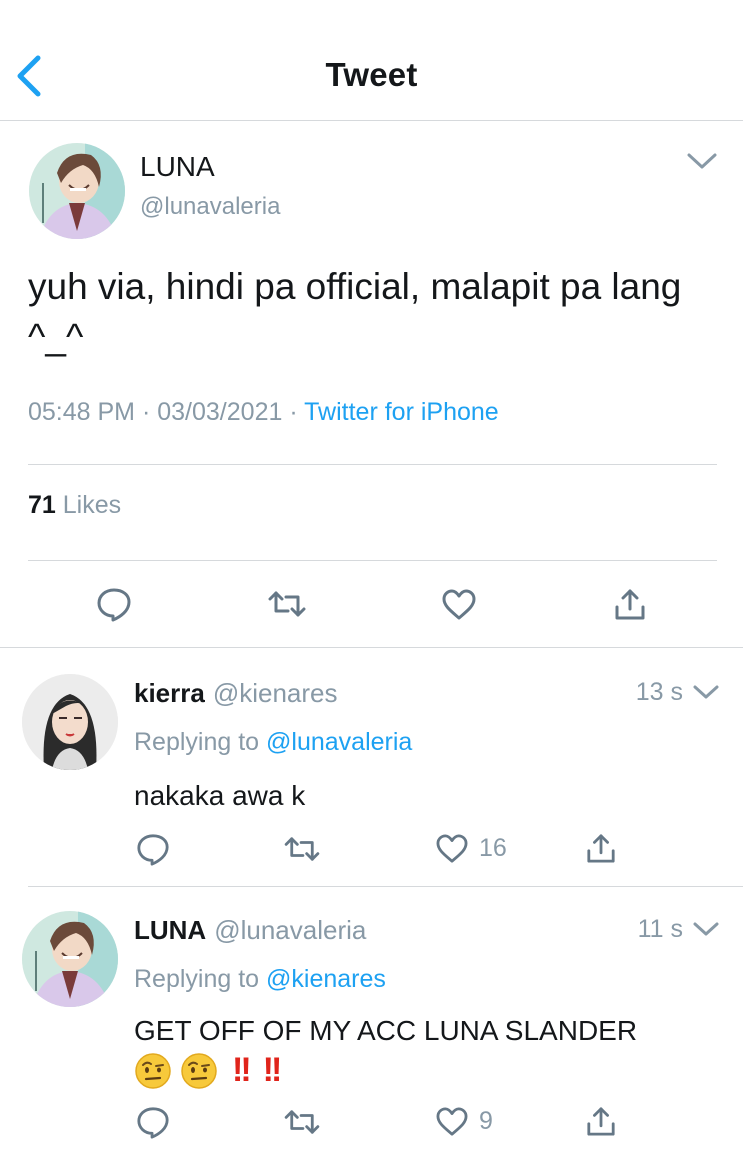 The height and width of the screenshot is (1156, 743). Describe the element at coordinates (386, 1030) in the screenshot. I see `reply-text: GET OFF OF MY ACC LUNA SLANDER` at that location.